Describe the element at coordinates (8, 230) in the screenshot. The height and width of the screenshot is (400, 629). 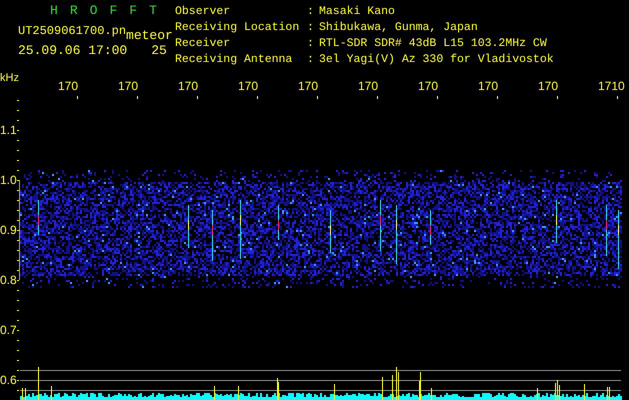
I see `axis-value-label: 0.9` at that location.